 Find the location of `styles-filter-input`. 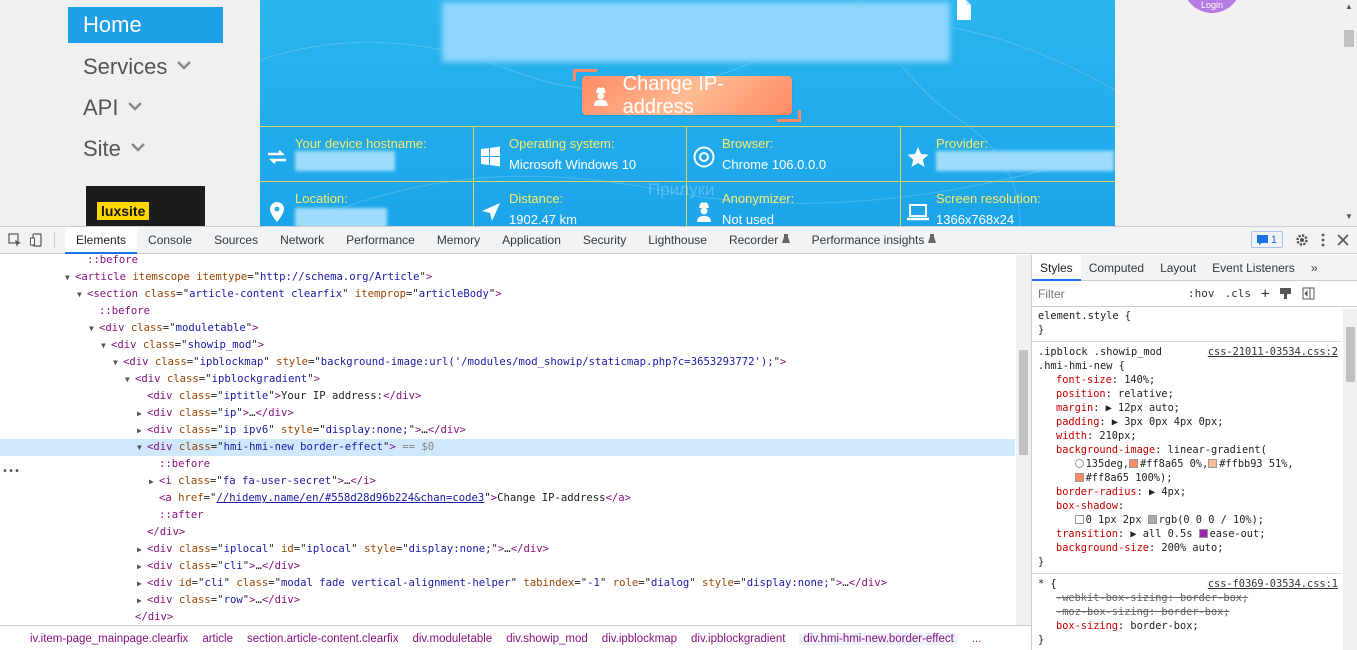

styles-filter-input is located at coordinates (1108, 293).